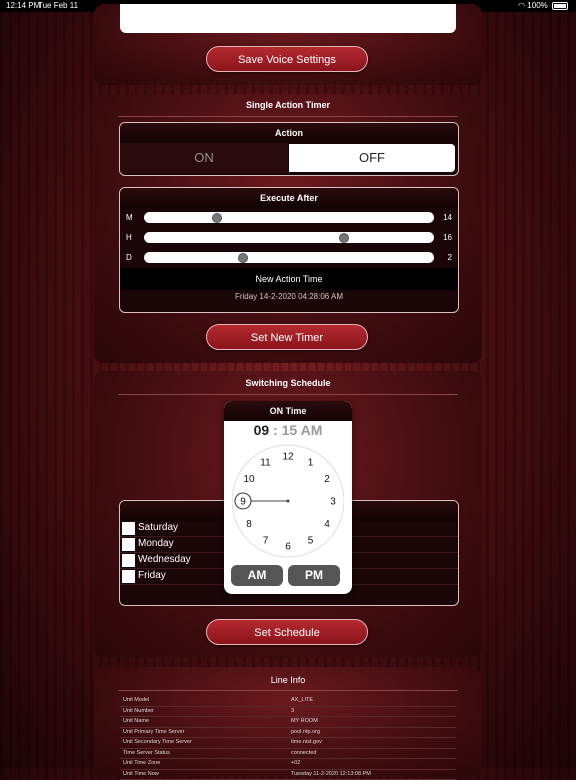 This screenshot has height=780, width=576. What do you see at coordinates (128, 544) in the screenshot?
I see `monday-checkbox` at bounding box center [128, 544].